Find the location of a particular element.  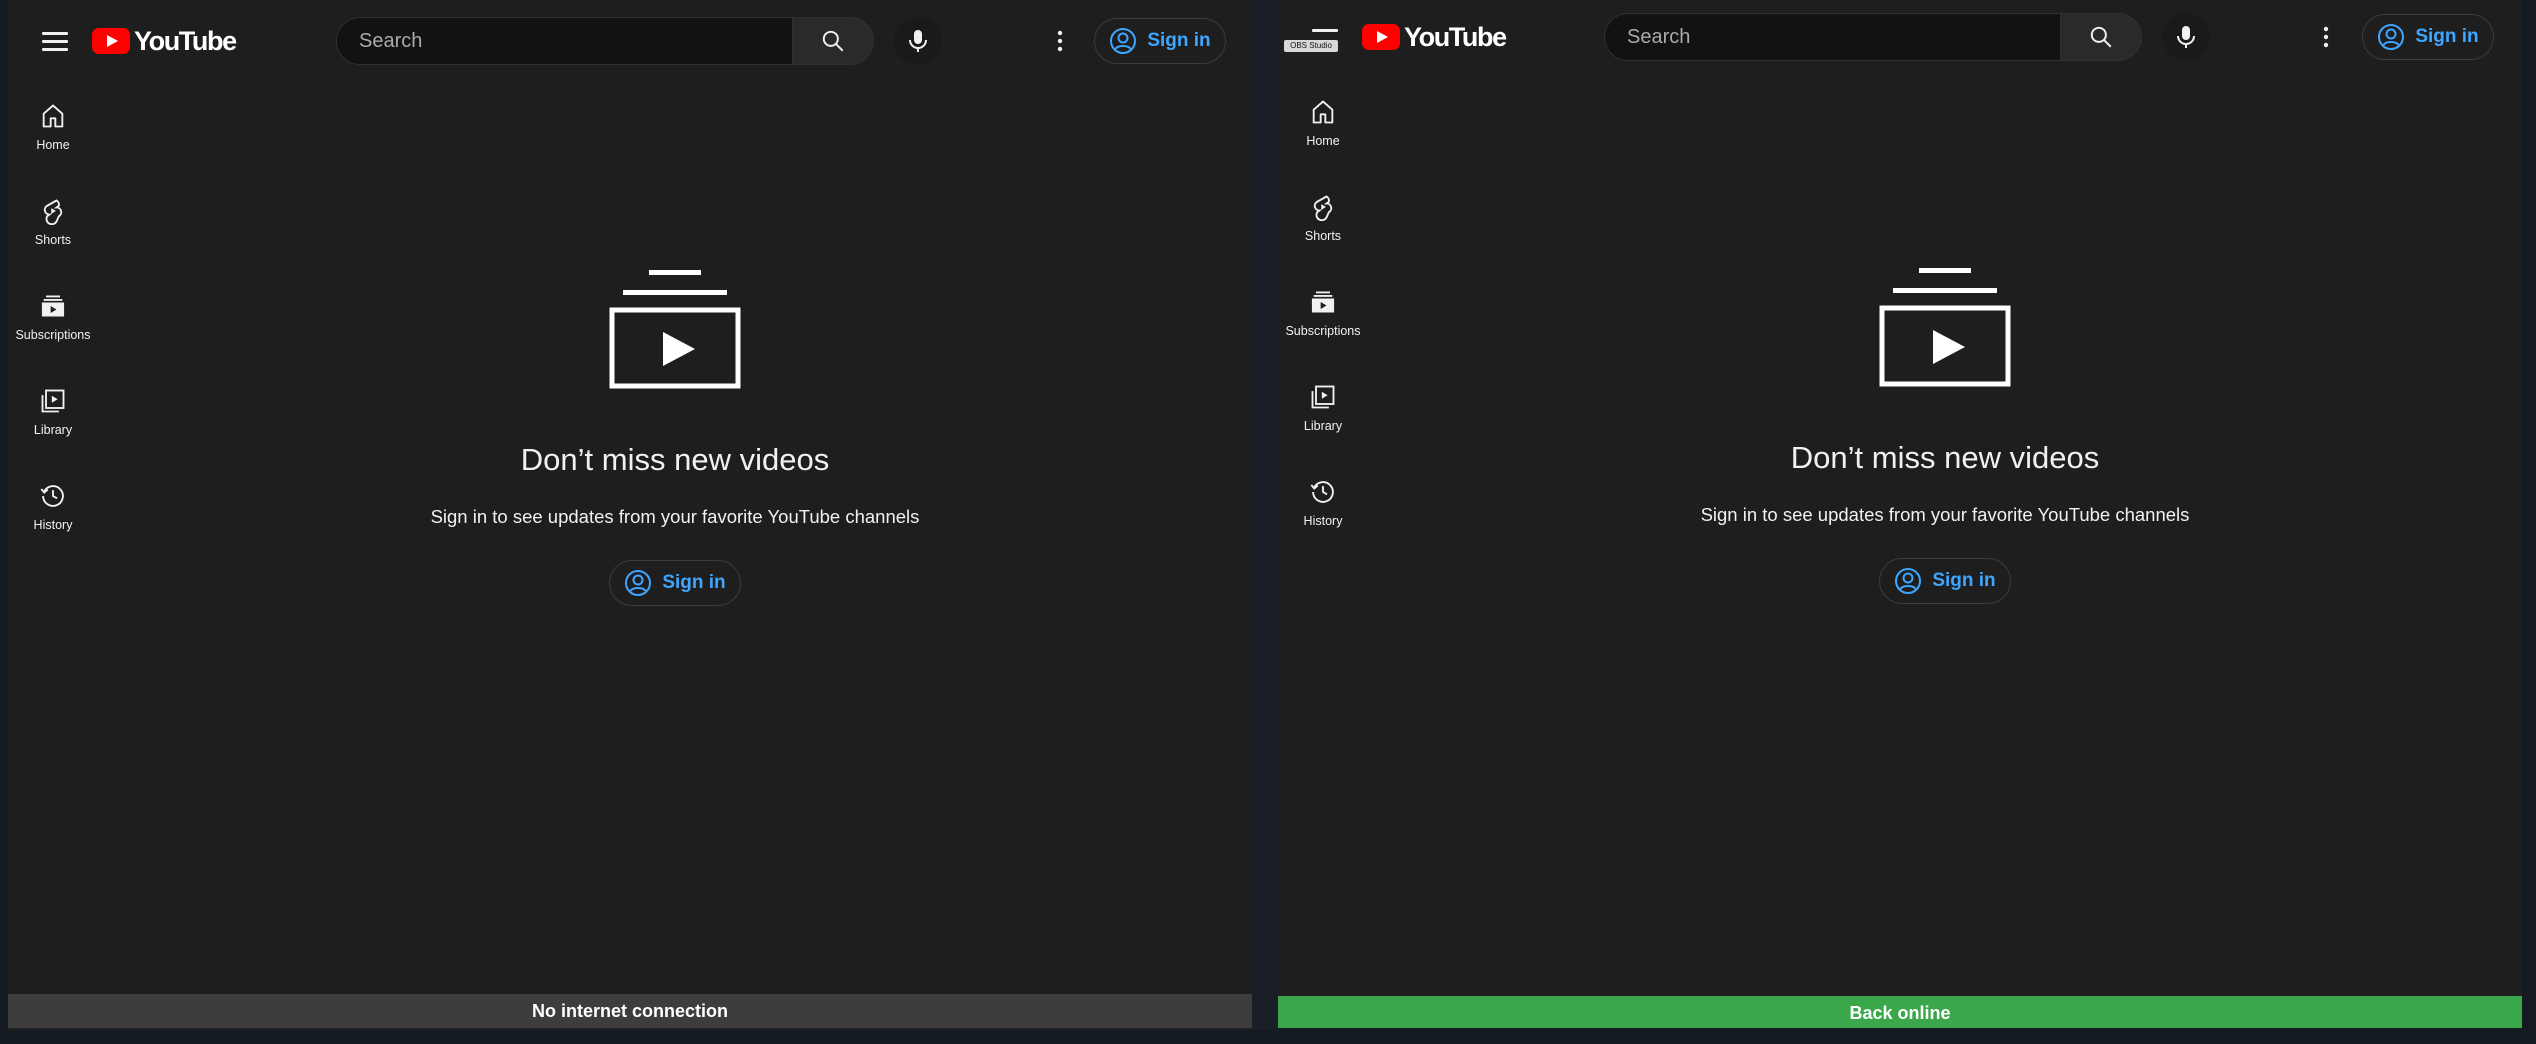

connection-status-bar: Back online is located at coordinates (1900, 1012).